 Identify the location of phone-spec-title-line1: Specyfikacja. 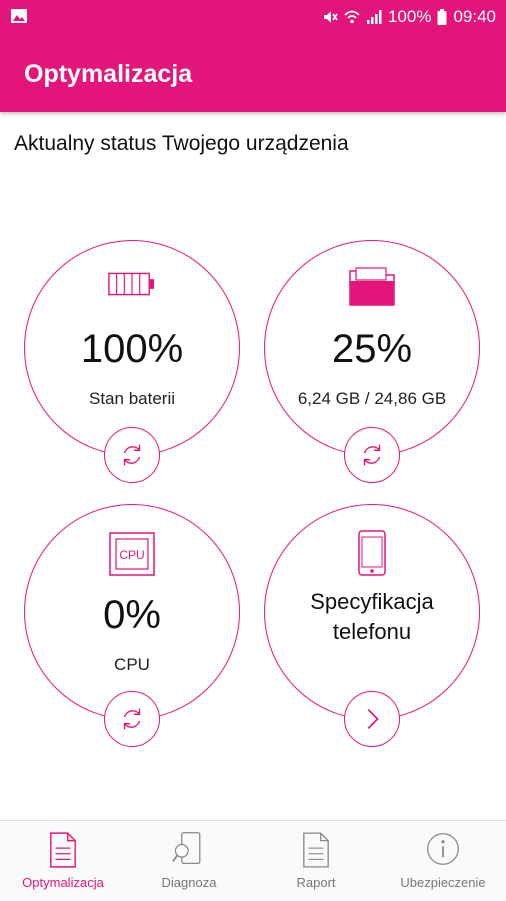
(372, 601).